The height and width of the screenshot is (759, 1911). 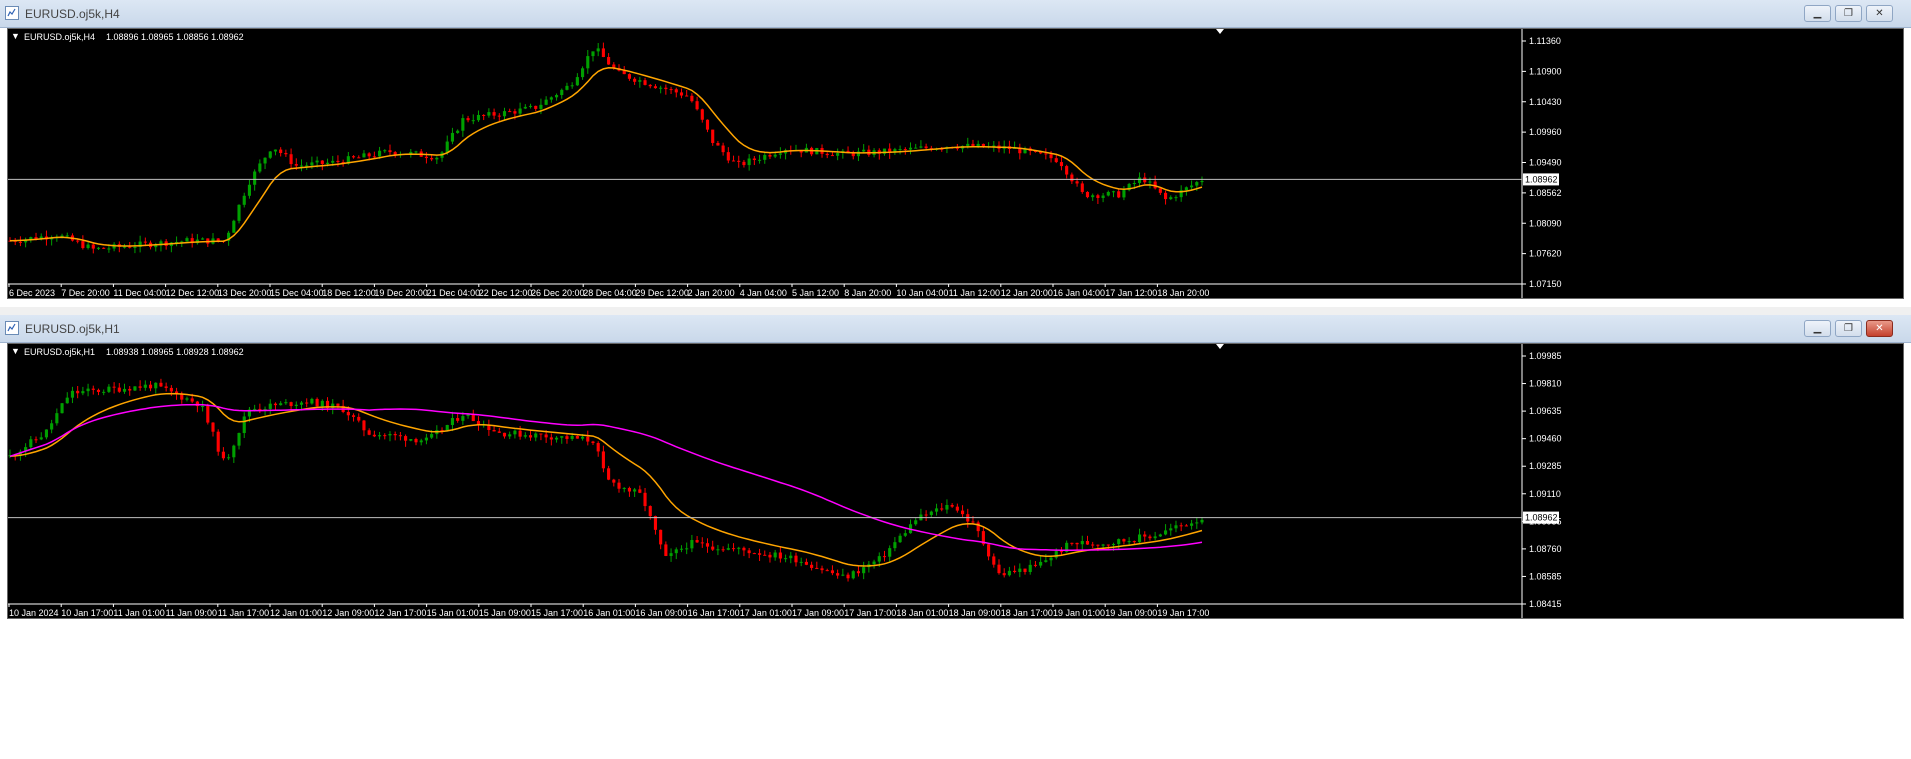 I want to click on time-axis-label: 15 Jan 01:00, so click(x=453, y=613).